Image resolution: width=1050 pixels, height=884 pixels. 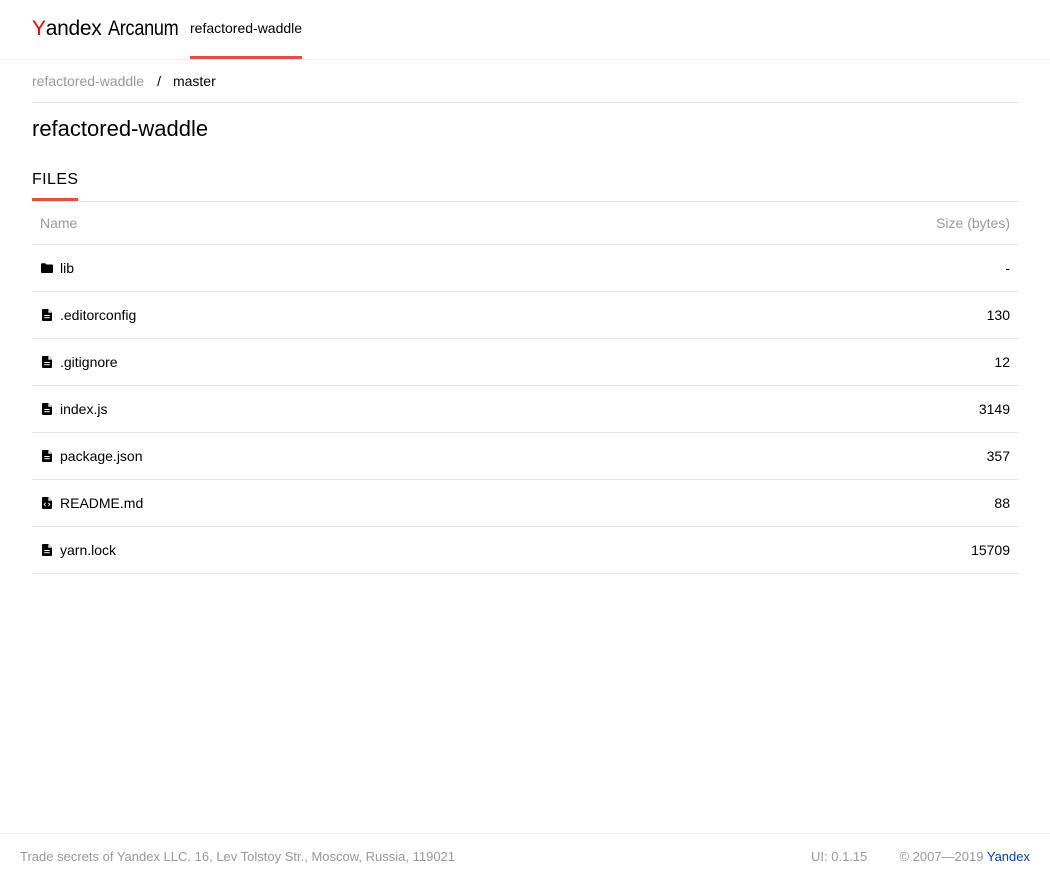 What do you see at coordinates (998, 456) in the screenshot?
I see `file-size: 357` at bounding box center [998, 456].